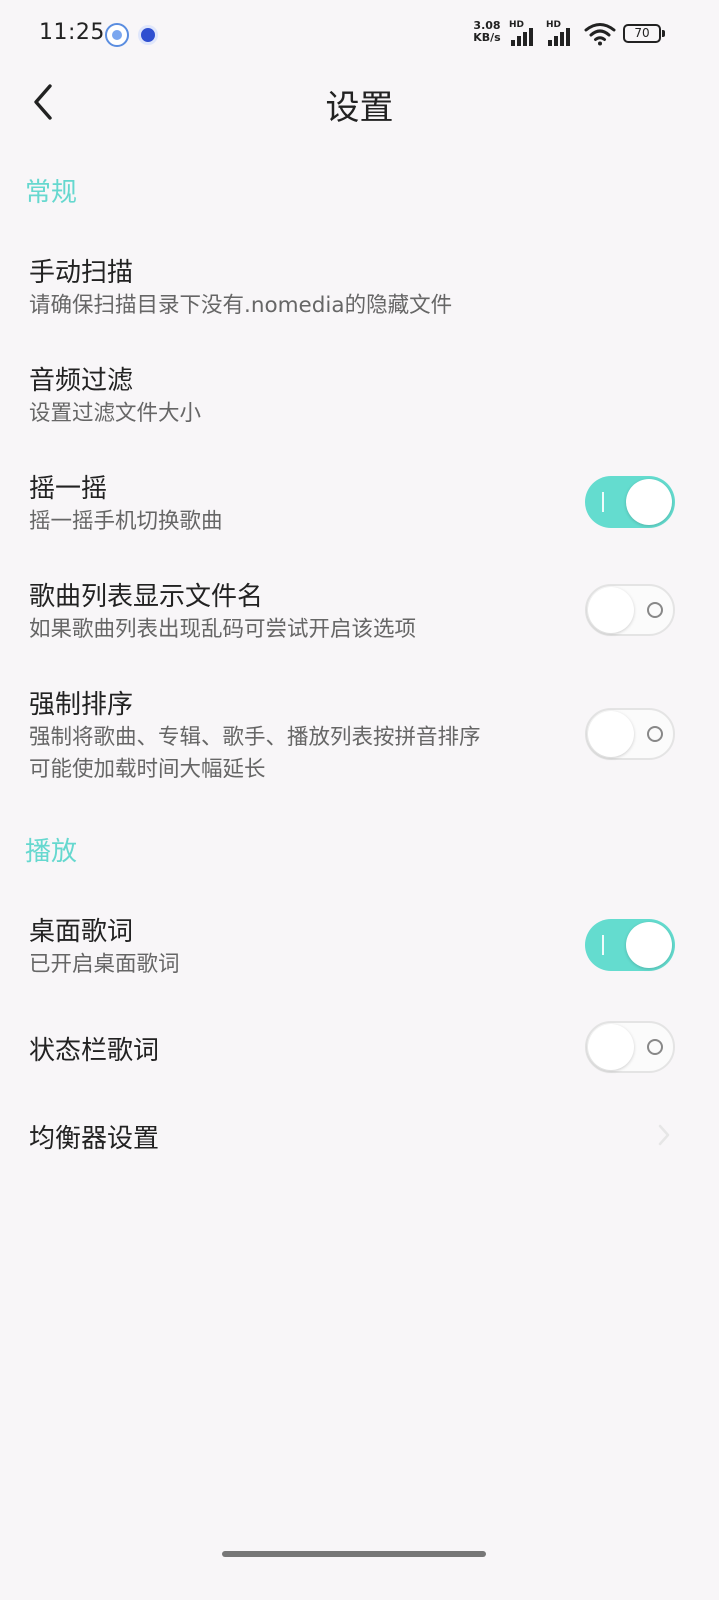 This screenshot has height=1600, width=719. I want to click on home-indicator, so click(354, 1554).